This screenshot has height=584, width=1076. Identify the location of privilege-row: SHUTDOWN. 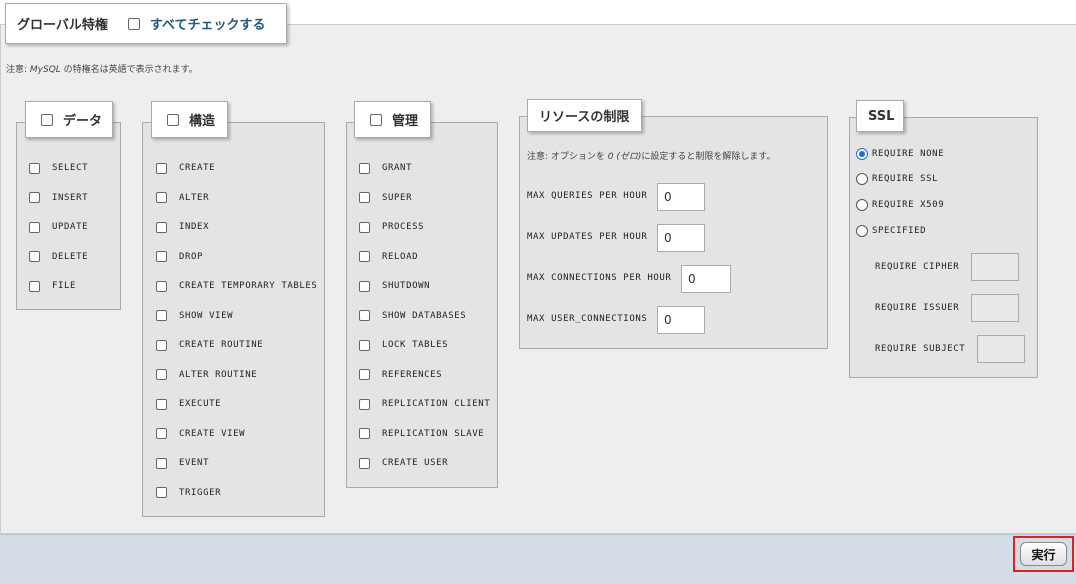
(394, 286).